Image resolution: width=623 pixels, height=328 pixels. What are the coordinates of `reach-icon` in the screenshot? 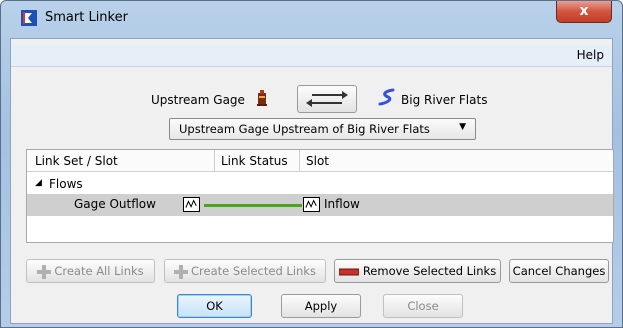 It's located at (386, 97).